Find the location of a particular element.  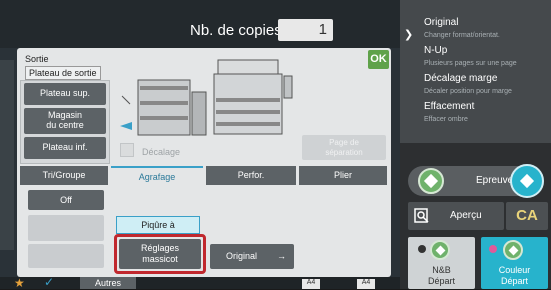

check-icon: ✓ is located at coordinates (49, 282).